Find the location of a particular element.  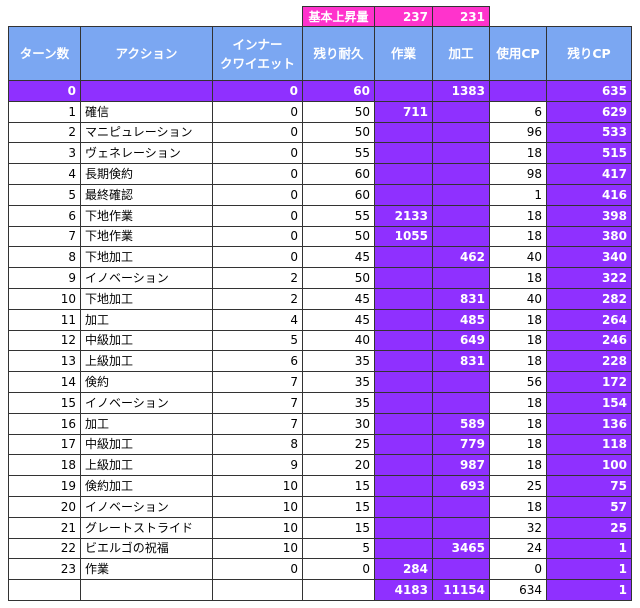

cell-durability: 25 is located at coordinates (338, 444).